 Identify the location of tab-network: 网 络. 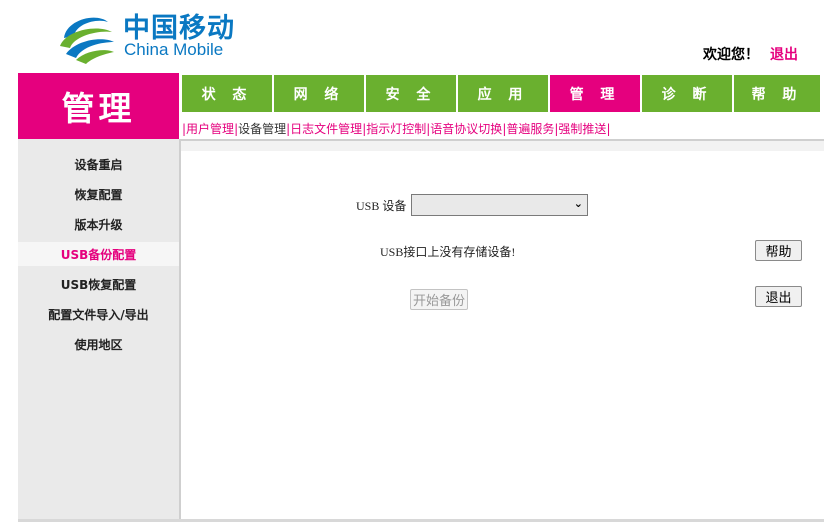
(319, 93).